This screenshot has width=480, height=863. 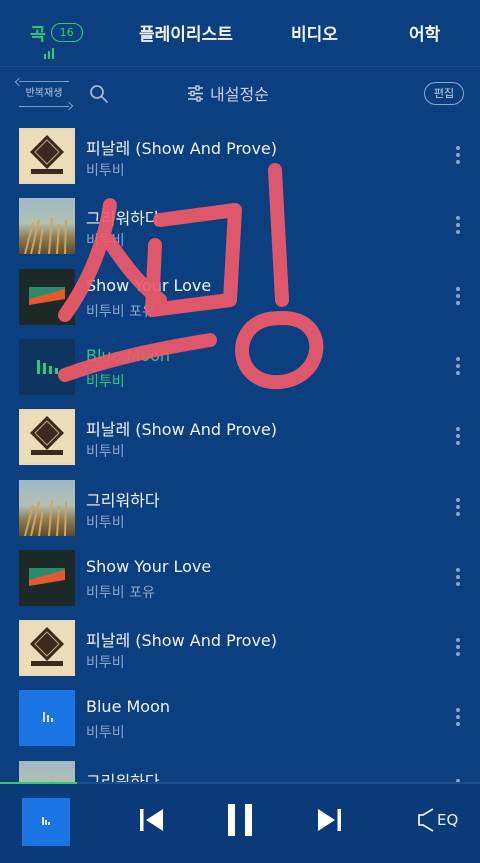 I want to click on pause-icon, so click(x=240, y=820).